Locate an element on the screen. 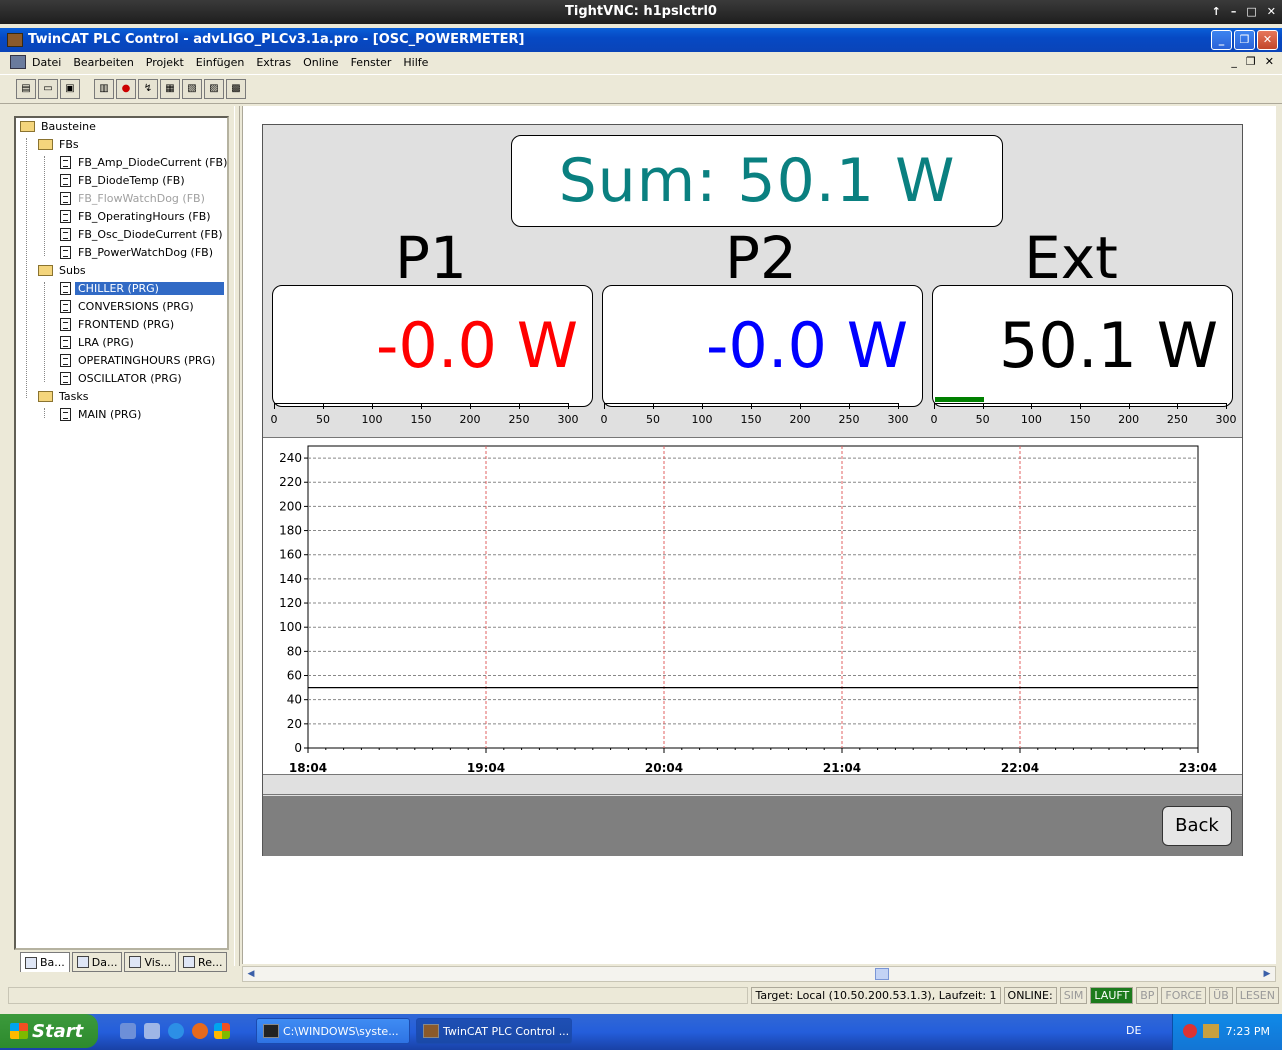 The image size is (1282, 1050). security-shield-icon is located at coordinates (1190, 1031).